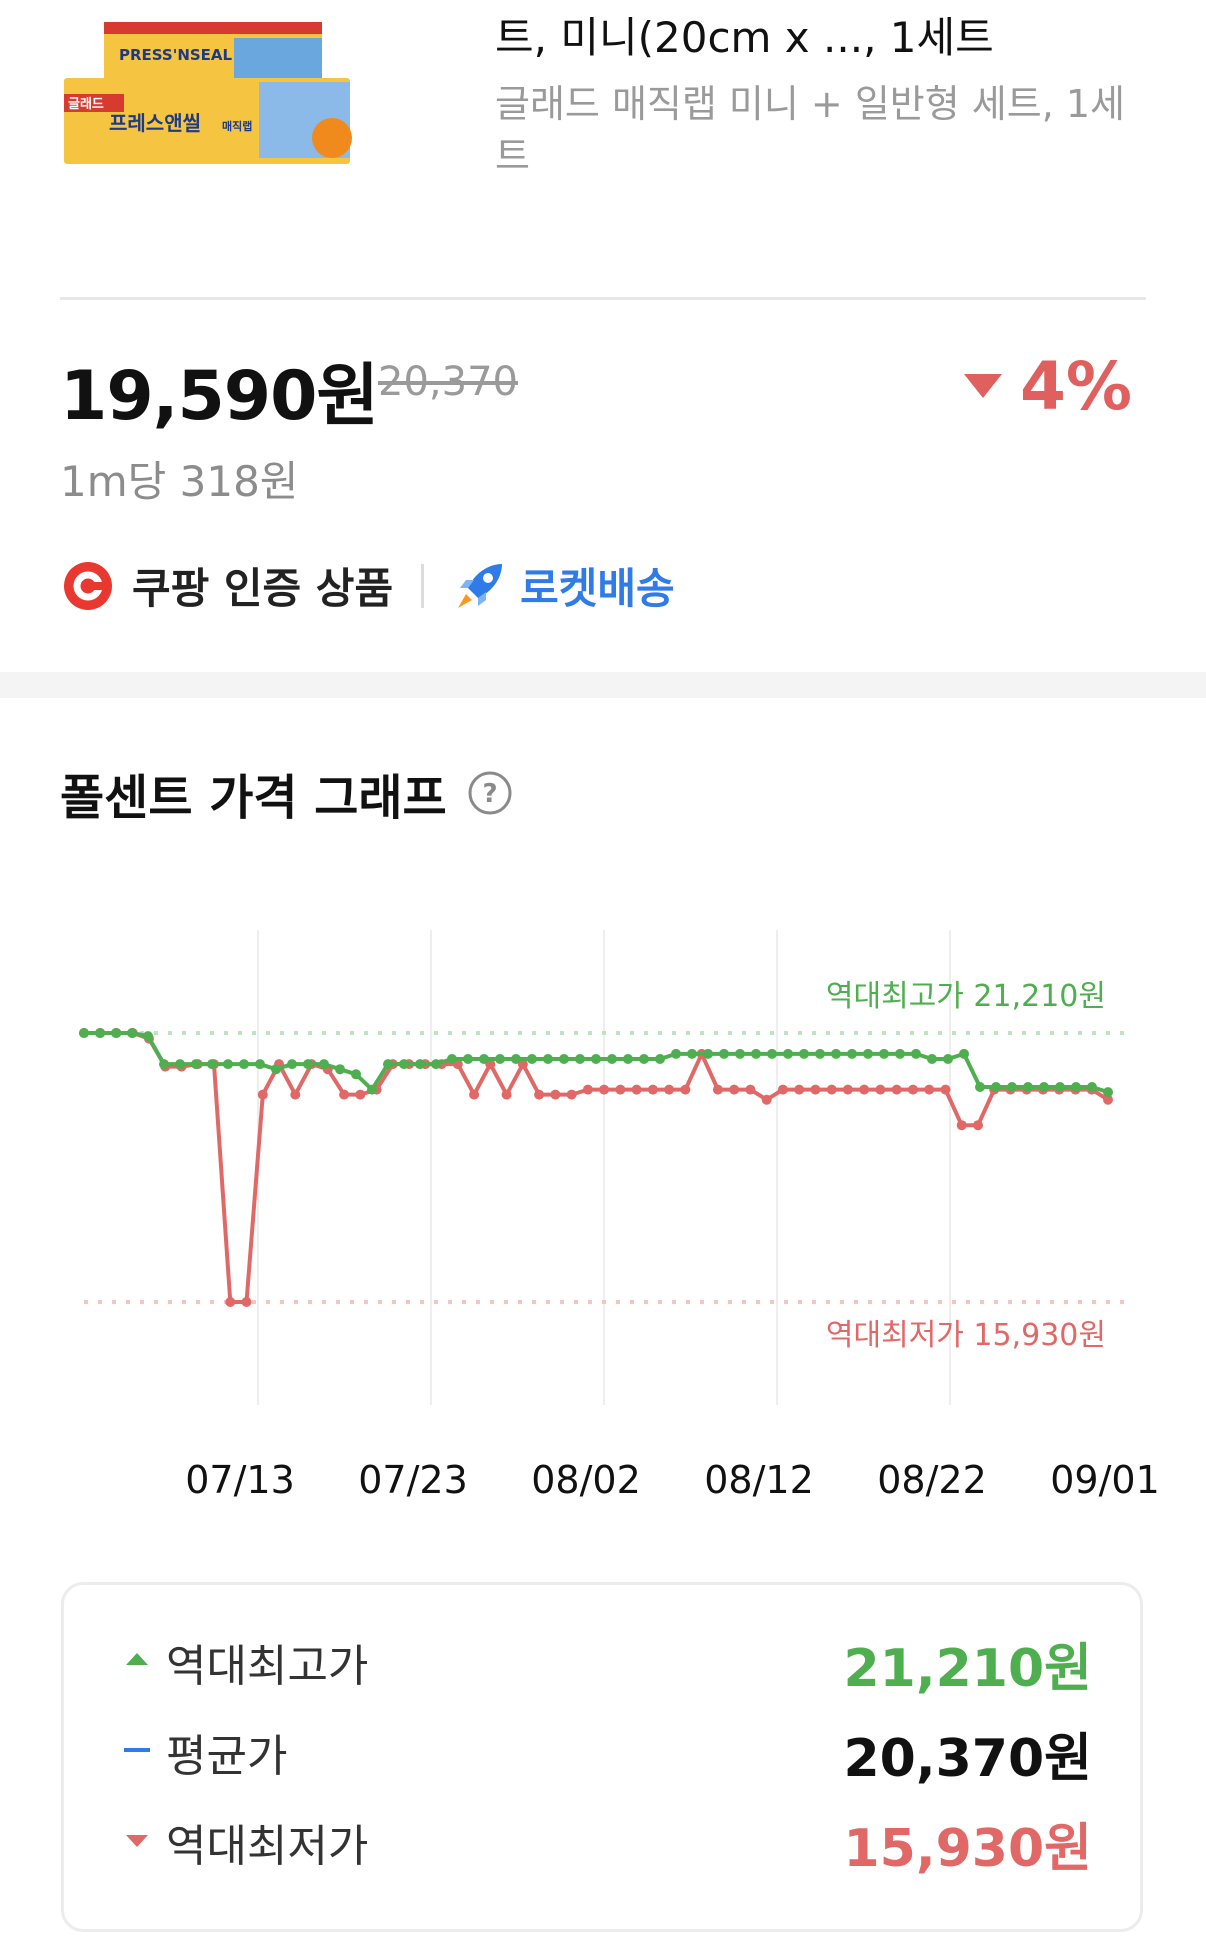  What do you see at coordinates (254, 95) in the screenshot?
I see `product-image: PRESS'NSEAL 글래드 프레스앤씰 매직랩` at bounding box center [254, 95].